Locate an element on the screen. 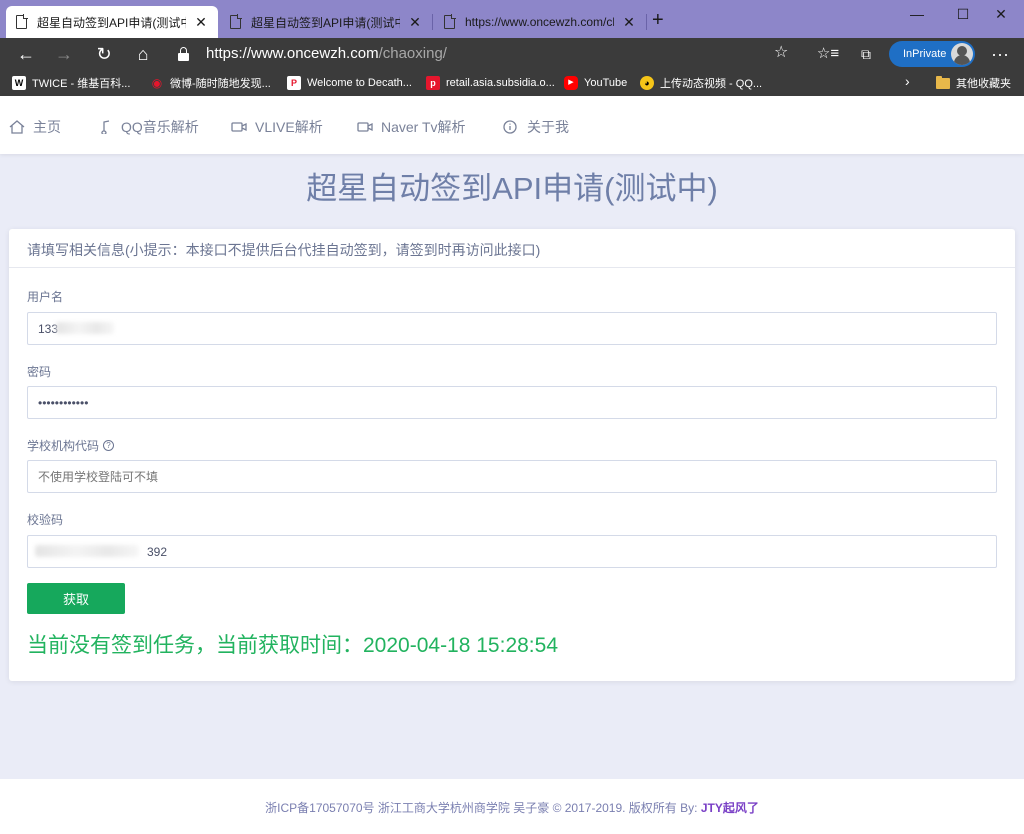 This screenshot has width=1024, height=834. site-navbar: 主页 QQ音乐解析 VLIVE解析 Naver Tv解析 关于我 is located at coordinates (512, 125).